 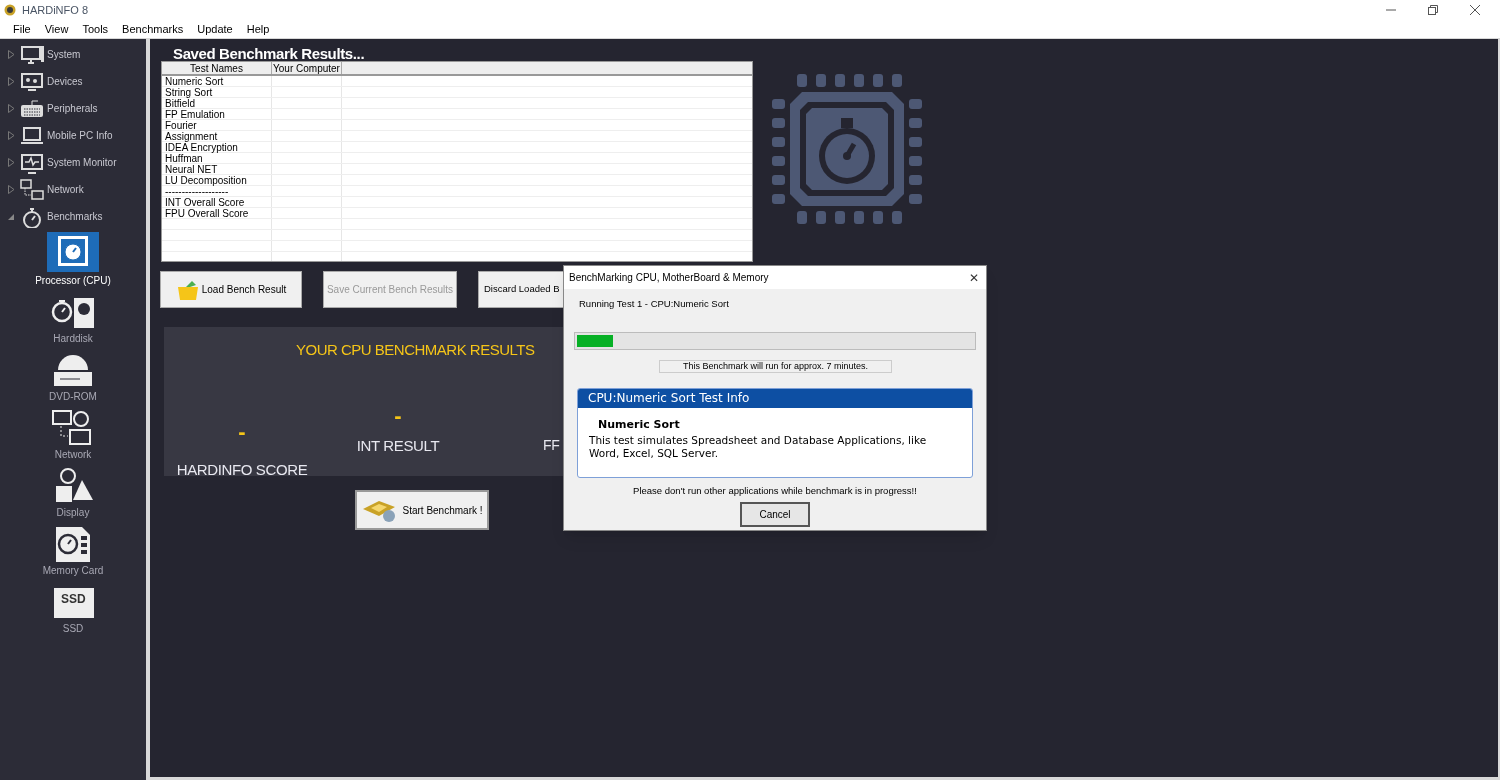 What do you see at coordinates (32, 189) in the screenshot?
I see `network-icon` at bounding box center [32, 189].